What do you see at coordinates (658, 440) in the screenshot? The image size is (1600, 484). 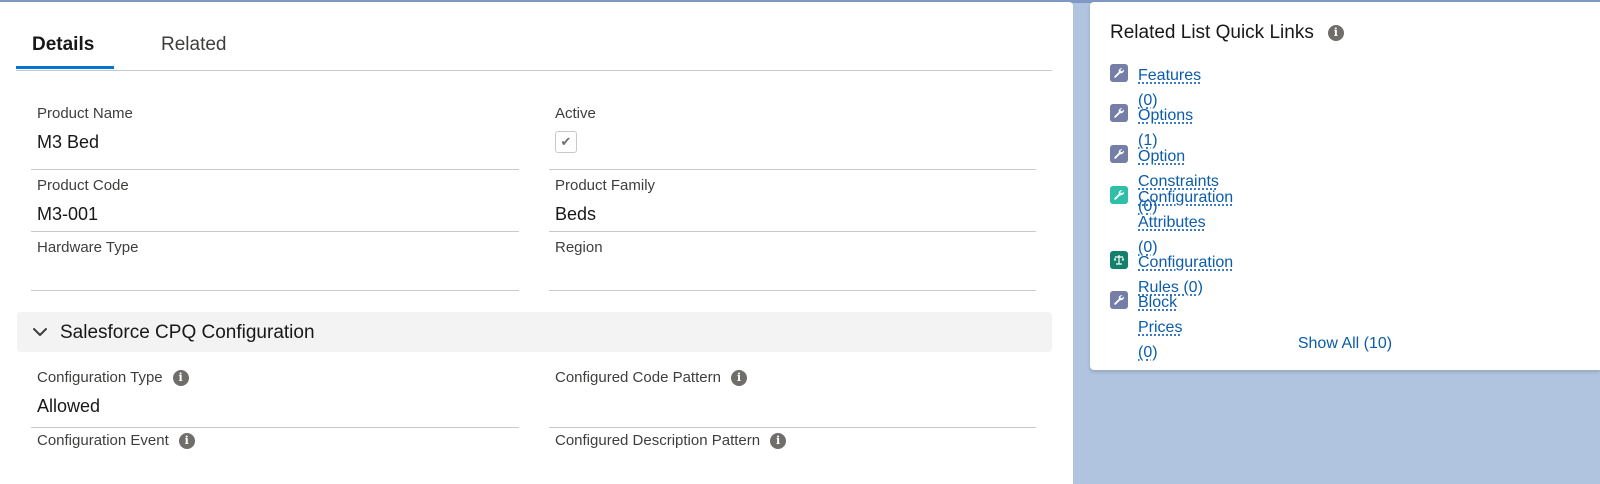 I see `field-label-text: Configured Description Pattern` at bounding box center [658, 440].